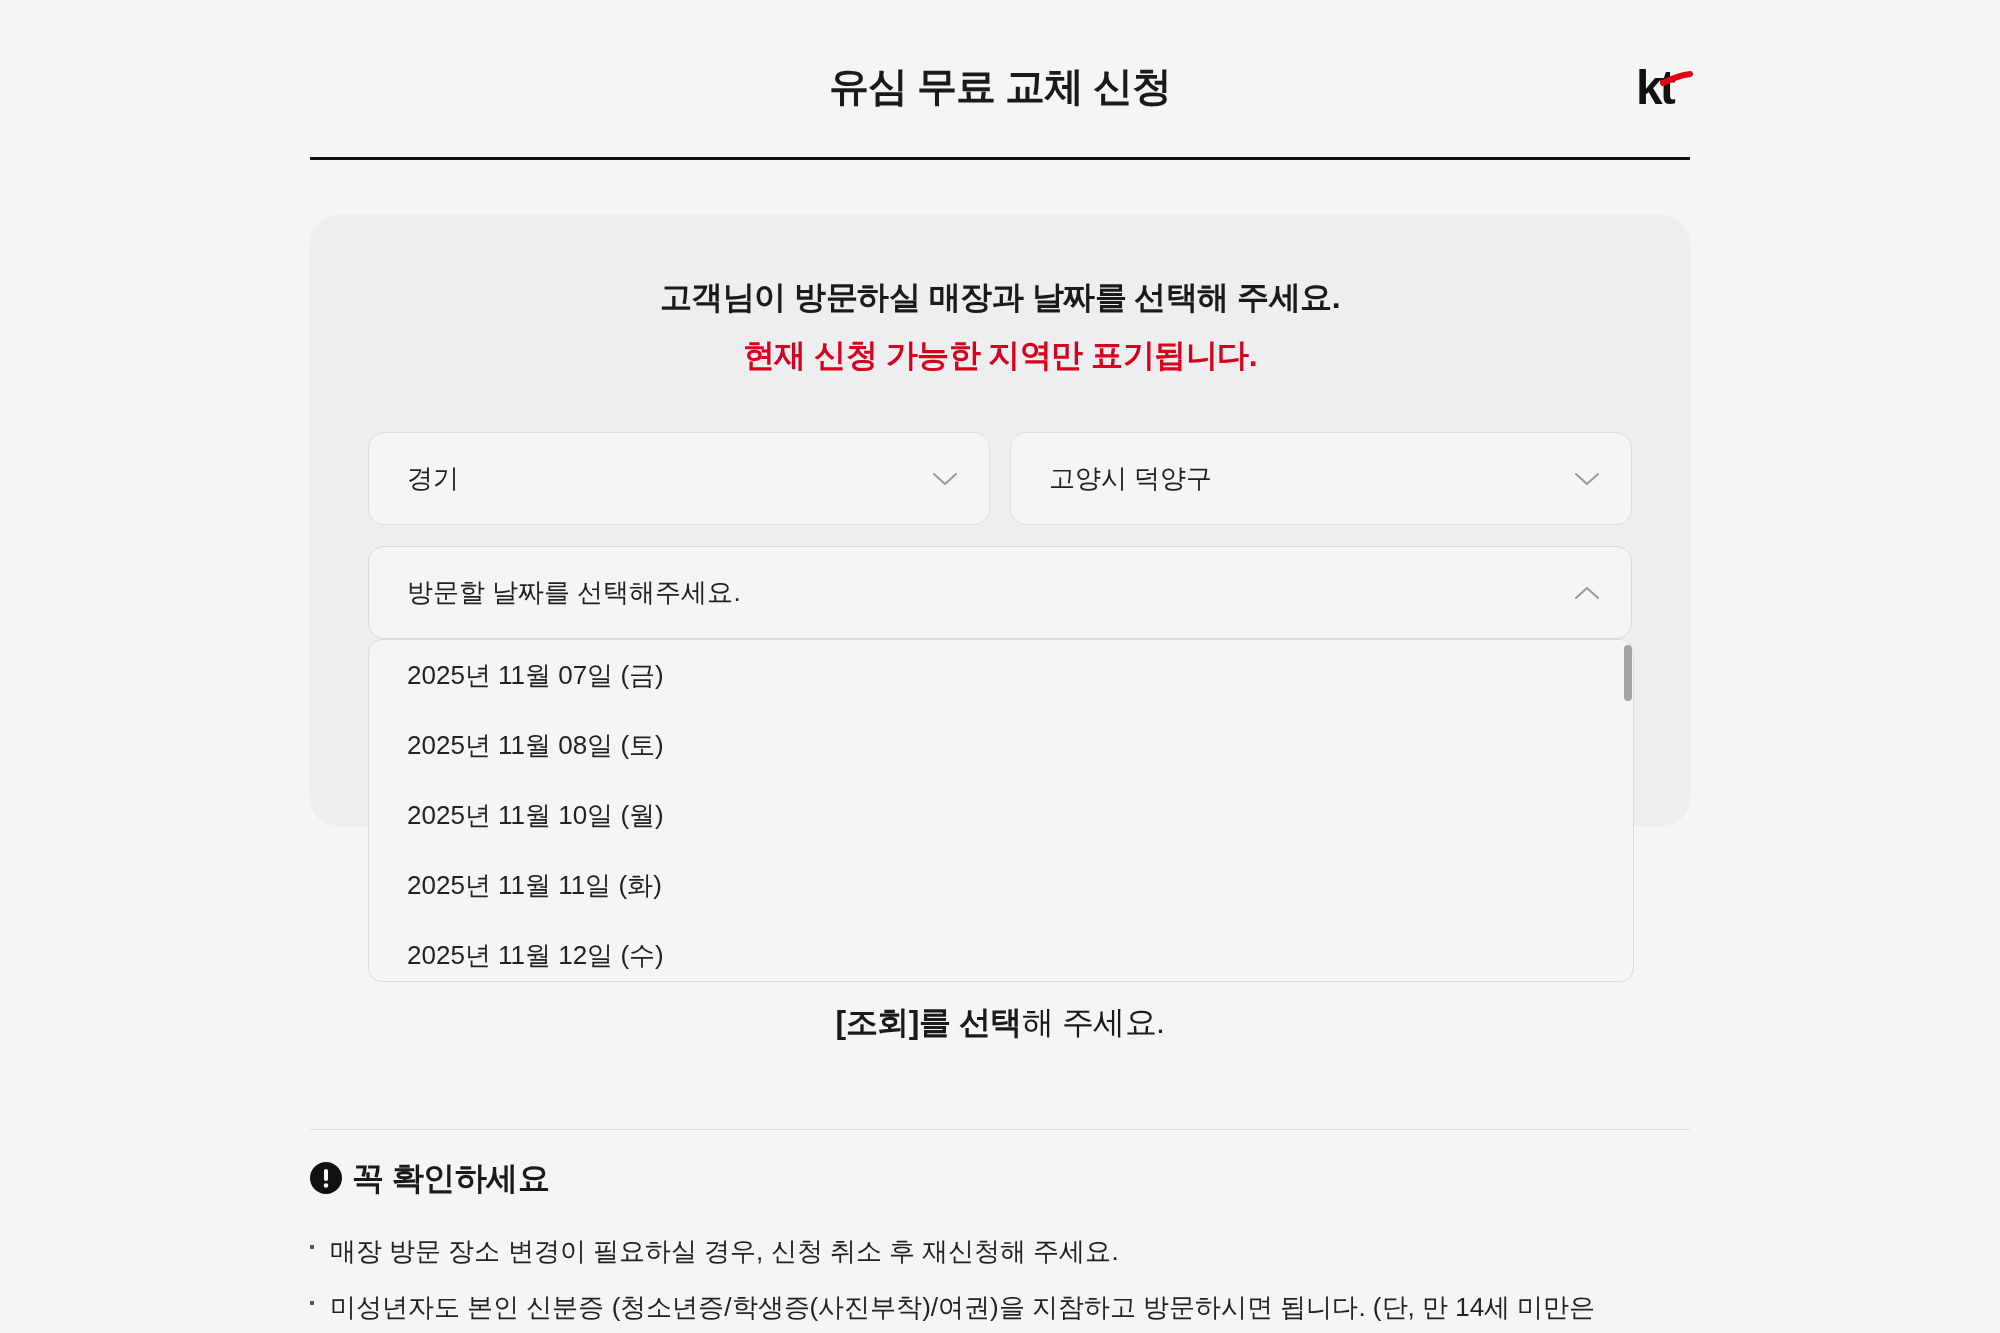 Image resolution: width=2000 pixels, height=1333 pixels. What do you see at coordinates (1000, 1022) in the screenshot?
I see `instruction-text: [조회]를 선택해 주세요.` at bounding box center [1000, 1022].